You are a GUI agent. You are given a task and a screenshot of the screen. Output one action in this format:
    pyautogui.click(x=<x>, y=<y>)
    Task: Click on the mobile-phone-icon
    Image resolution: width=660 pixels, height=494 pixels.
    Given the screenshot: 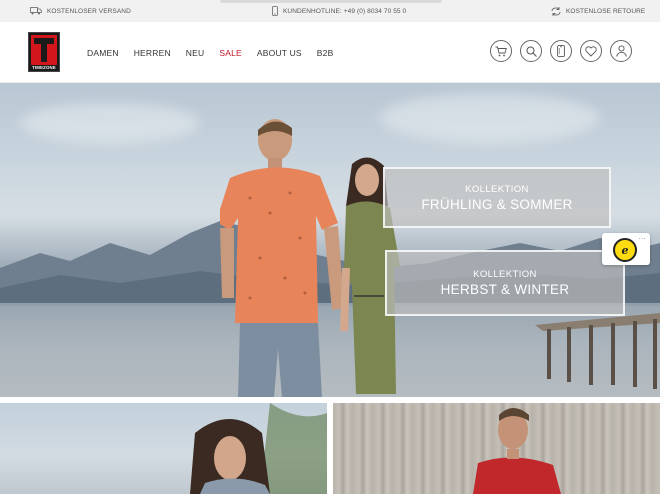 What is the action you would take?
    pyautogui.click(x=275, y=11)
    